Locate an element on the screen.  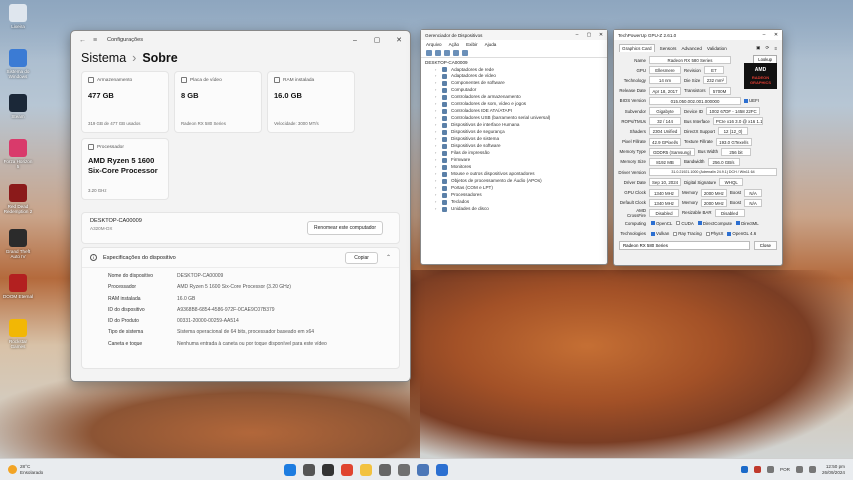
rename-pc-button: Renomear este computador is located at coordinates (345, 228).